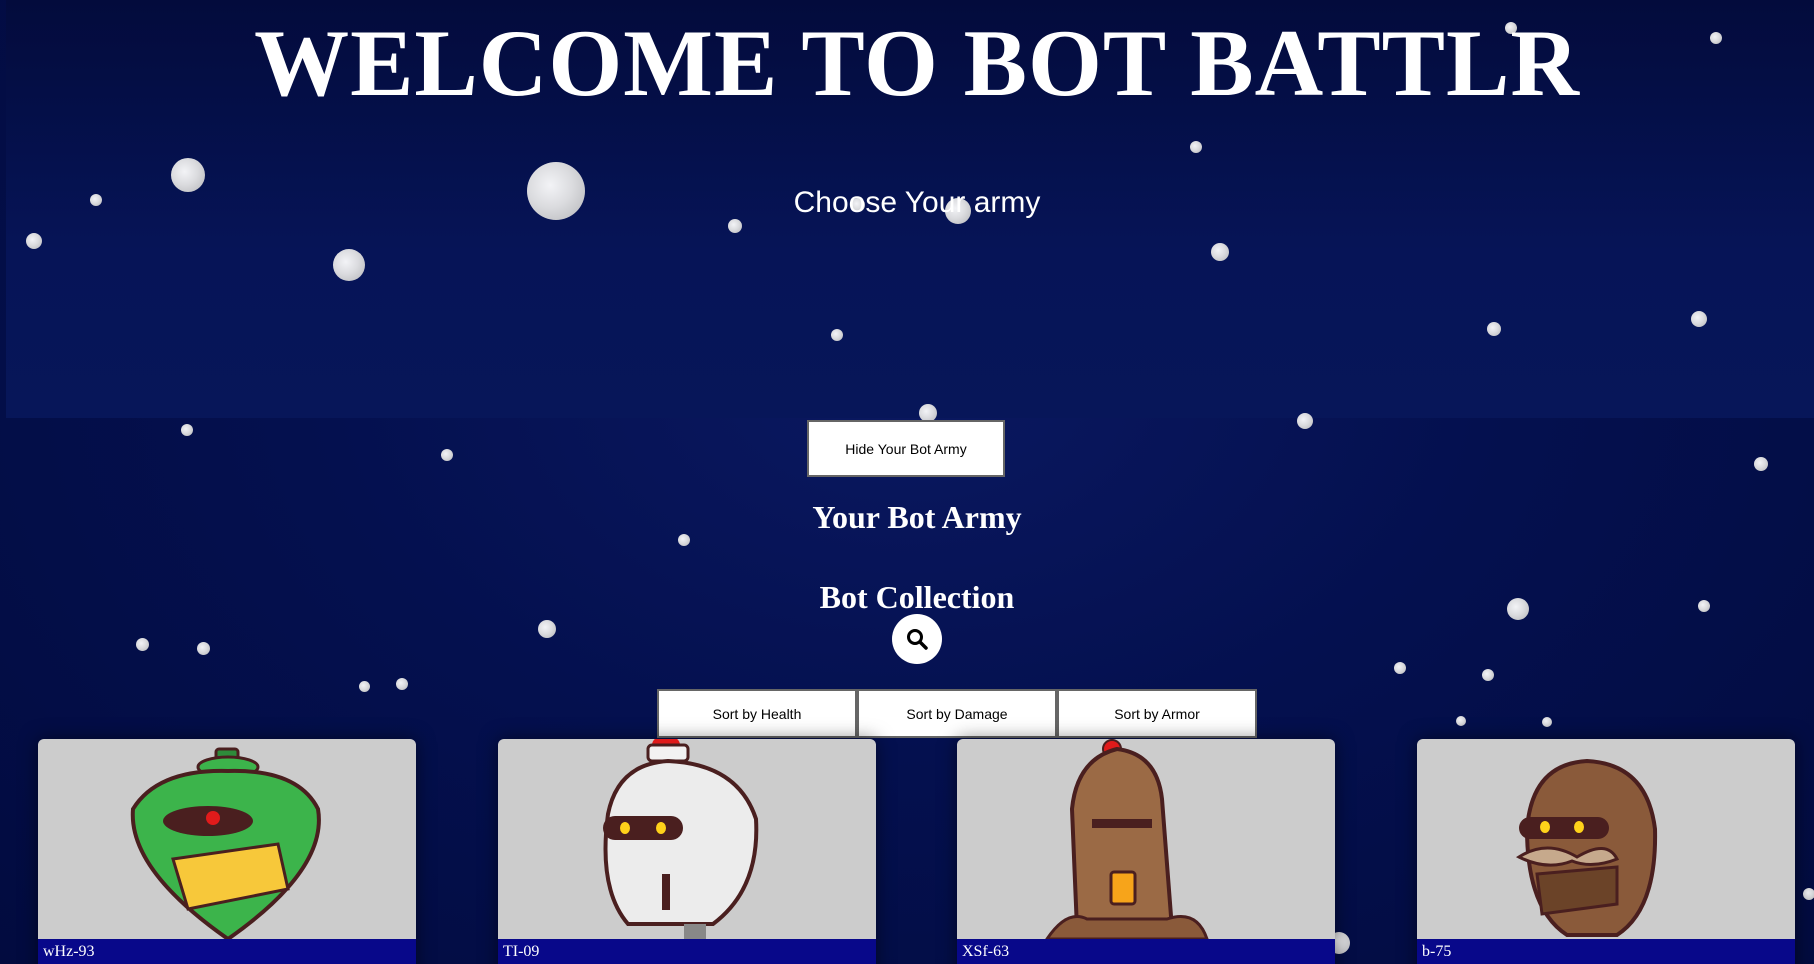  What do you see at coordinates (687, 951) in the screenshot?
I see `bot-name: TI-09` at bounding box center [687, 951].